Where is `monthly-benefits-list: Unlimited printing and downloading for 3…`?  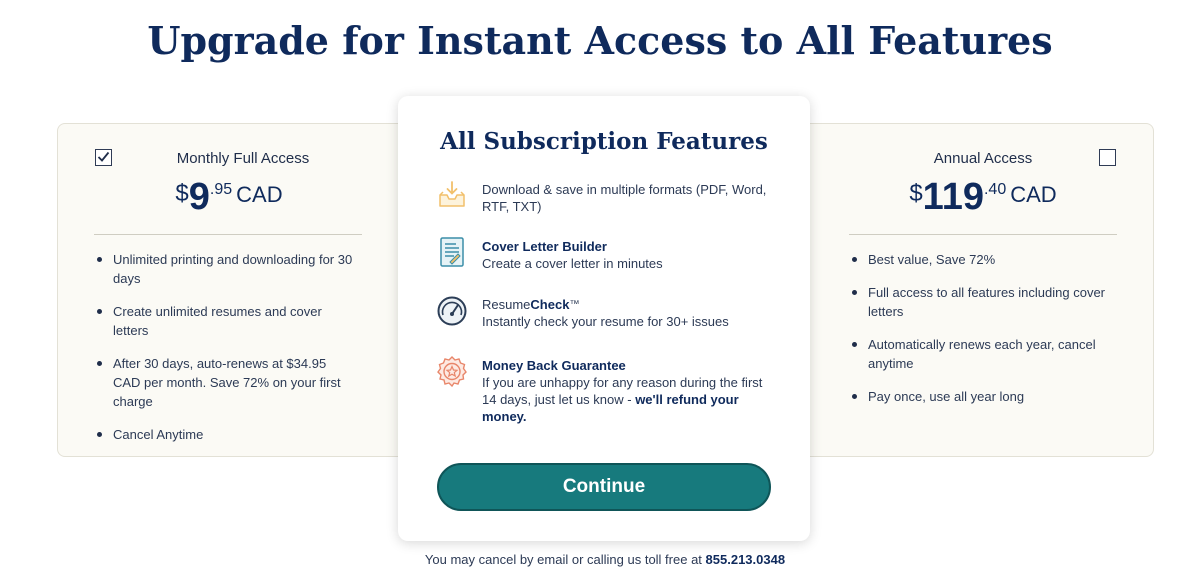 monthly-benefits-list: Unlimited printing and downloading for 3… is located at coordinates (225, 354).